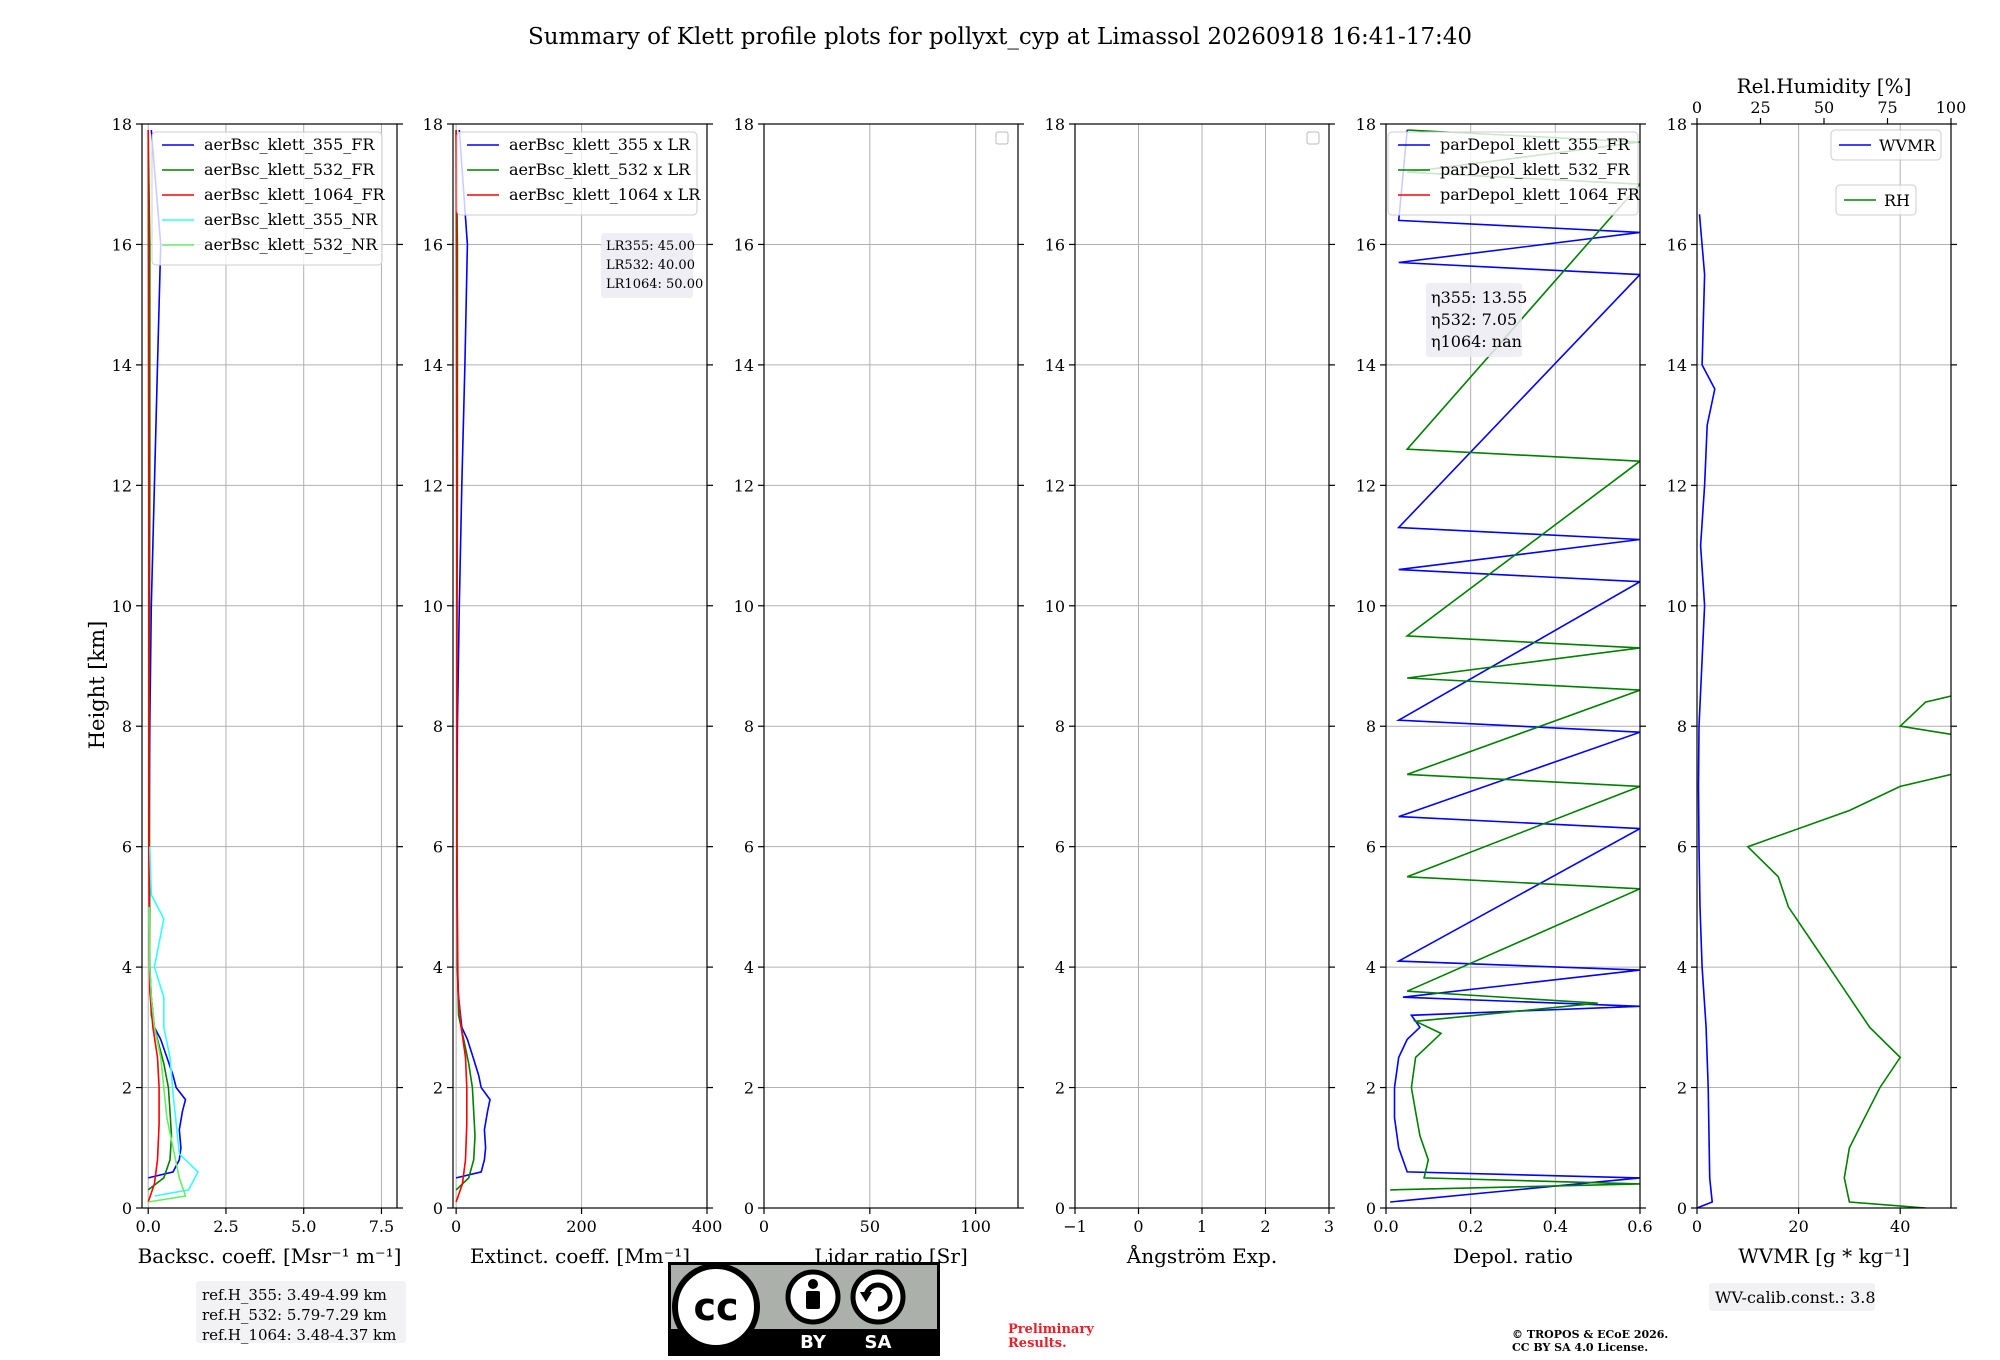 The width and height of the screenshot is (2000, 1360). What do you see at coordinates (600, 144) in the screenshot?
I see `legend-entry-0: aerBsc_klett_355 x LR` at bounding box center [600, 144].